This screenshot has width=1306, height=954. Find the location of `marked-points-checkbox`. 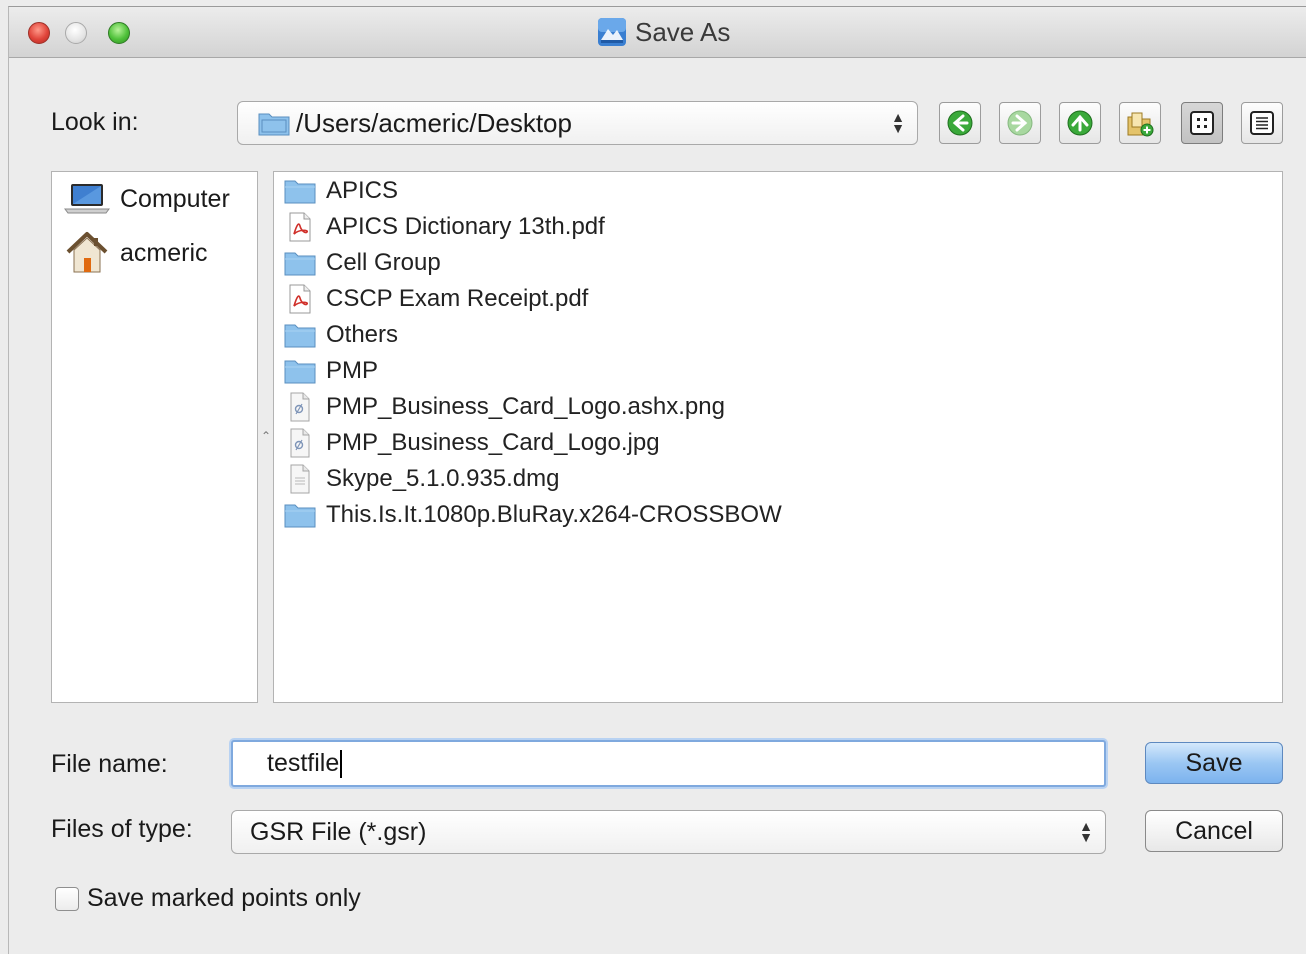

marked-points-checkbox is located at coordinates (67, 898).